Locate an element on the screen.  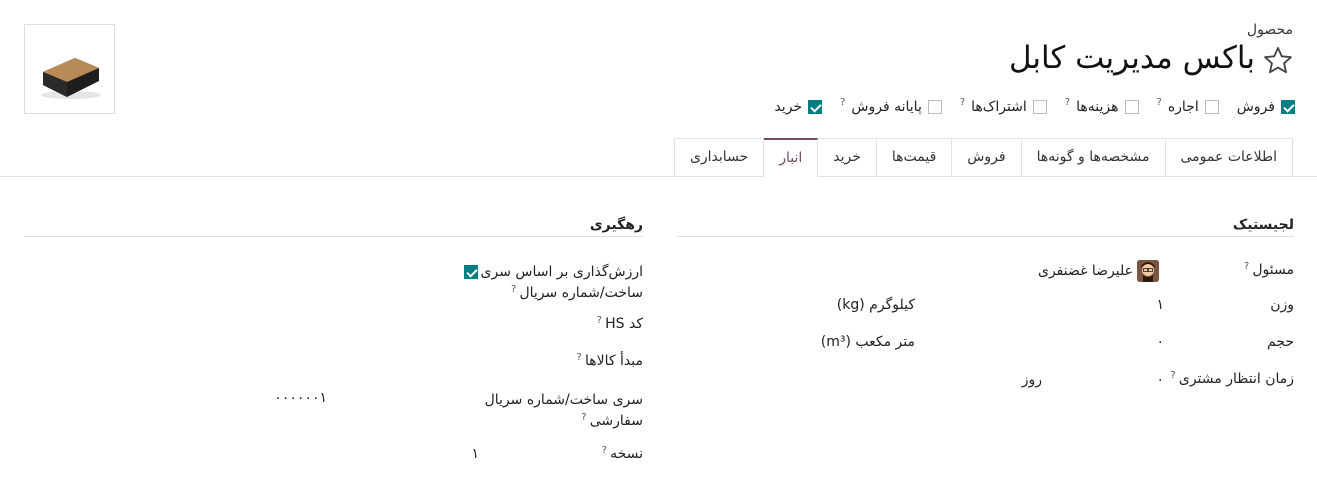
tab-purchase: خرید is located at coordinates (847, 157).